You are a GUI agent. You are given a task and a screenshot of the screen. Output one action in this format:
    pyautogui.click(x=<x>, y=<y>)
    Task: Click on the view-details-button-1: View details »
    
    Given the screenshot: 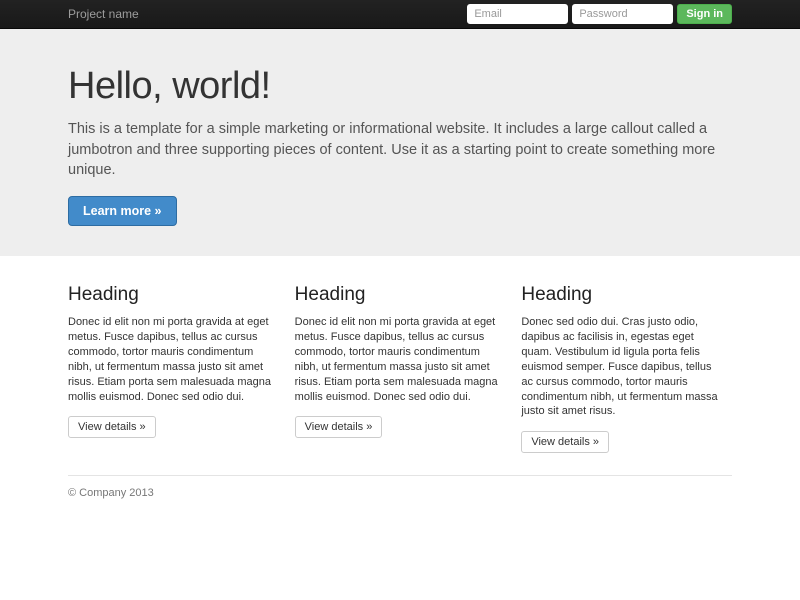 What is the action you would take?
    pyautogui.click(x=112, y=427)
    